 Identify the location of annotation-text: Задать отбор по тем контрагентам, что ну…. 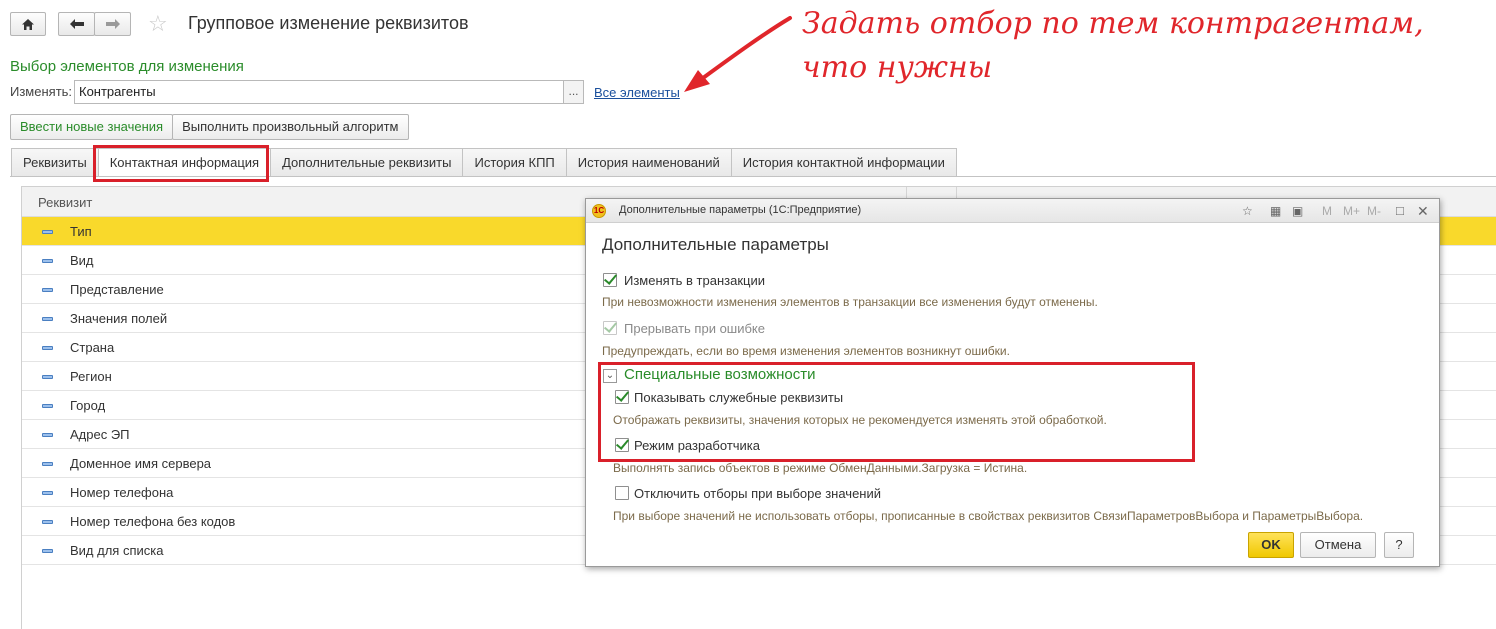
(1113, 45).